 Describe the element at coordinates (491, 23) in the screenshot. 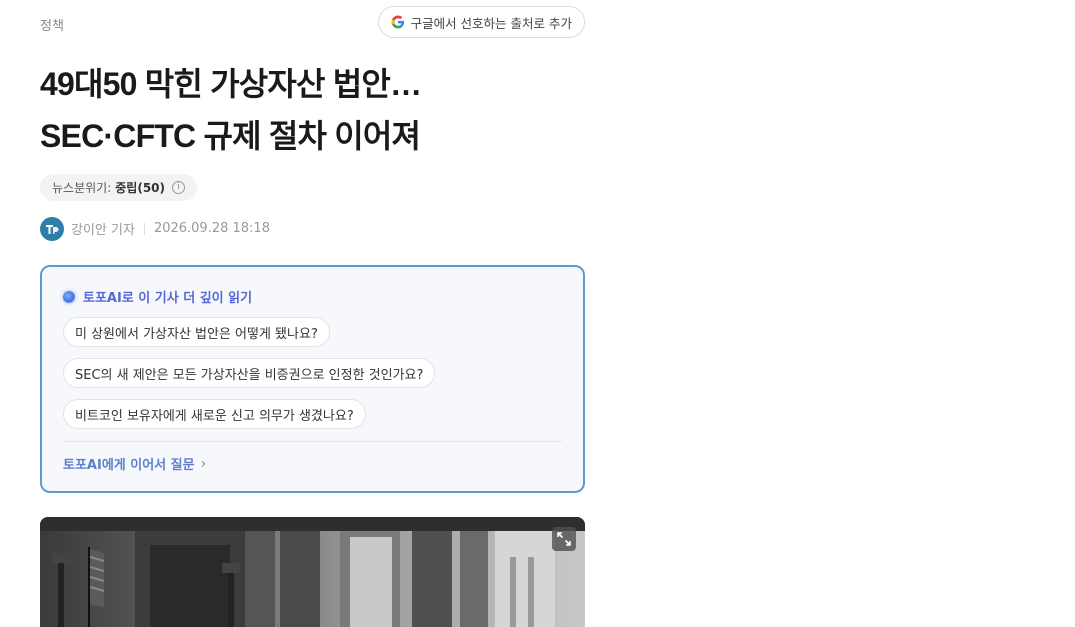

I see `add-preferred-source-label: 구글에서 선호하는 출처로 추가` at that location.